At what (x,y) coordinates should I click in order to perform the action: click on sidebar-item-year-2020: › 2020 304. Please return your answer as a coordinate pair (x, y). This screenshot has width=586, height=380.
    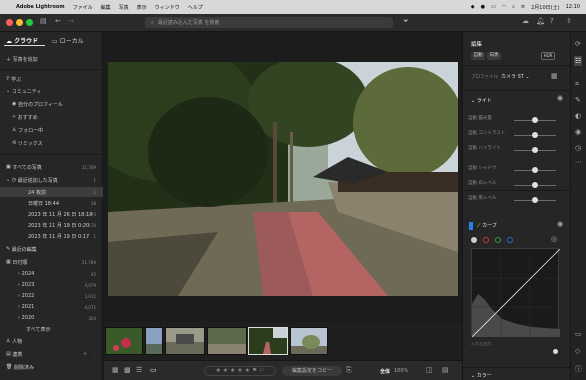
    Looking at the image, I should click on (51, 318).